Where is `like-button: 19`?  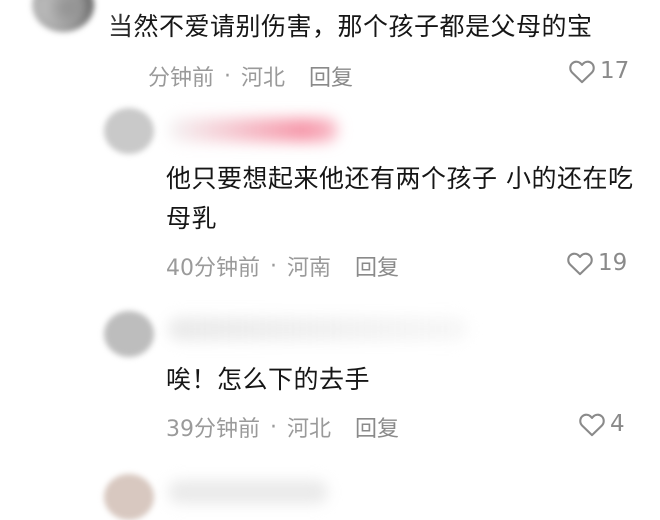
like-button: 19 is located at coordinates (596, 263).